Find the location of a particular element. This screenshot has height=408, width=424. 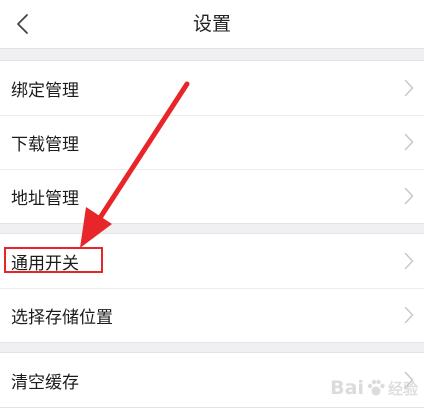

settings-item-general-switch: 通用开关 is located at coordinates (212, 261).